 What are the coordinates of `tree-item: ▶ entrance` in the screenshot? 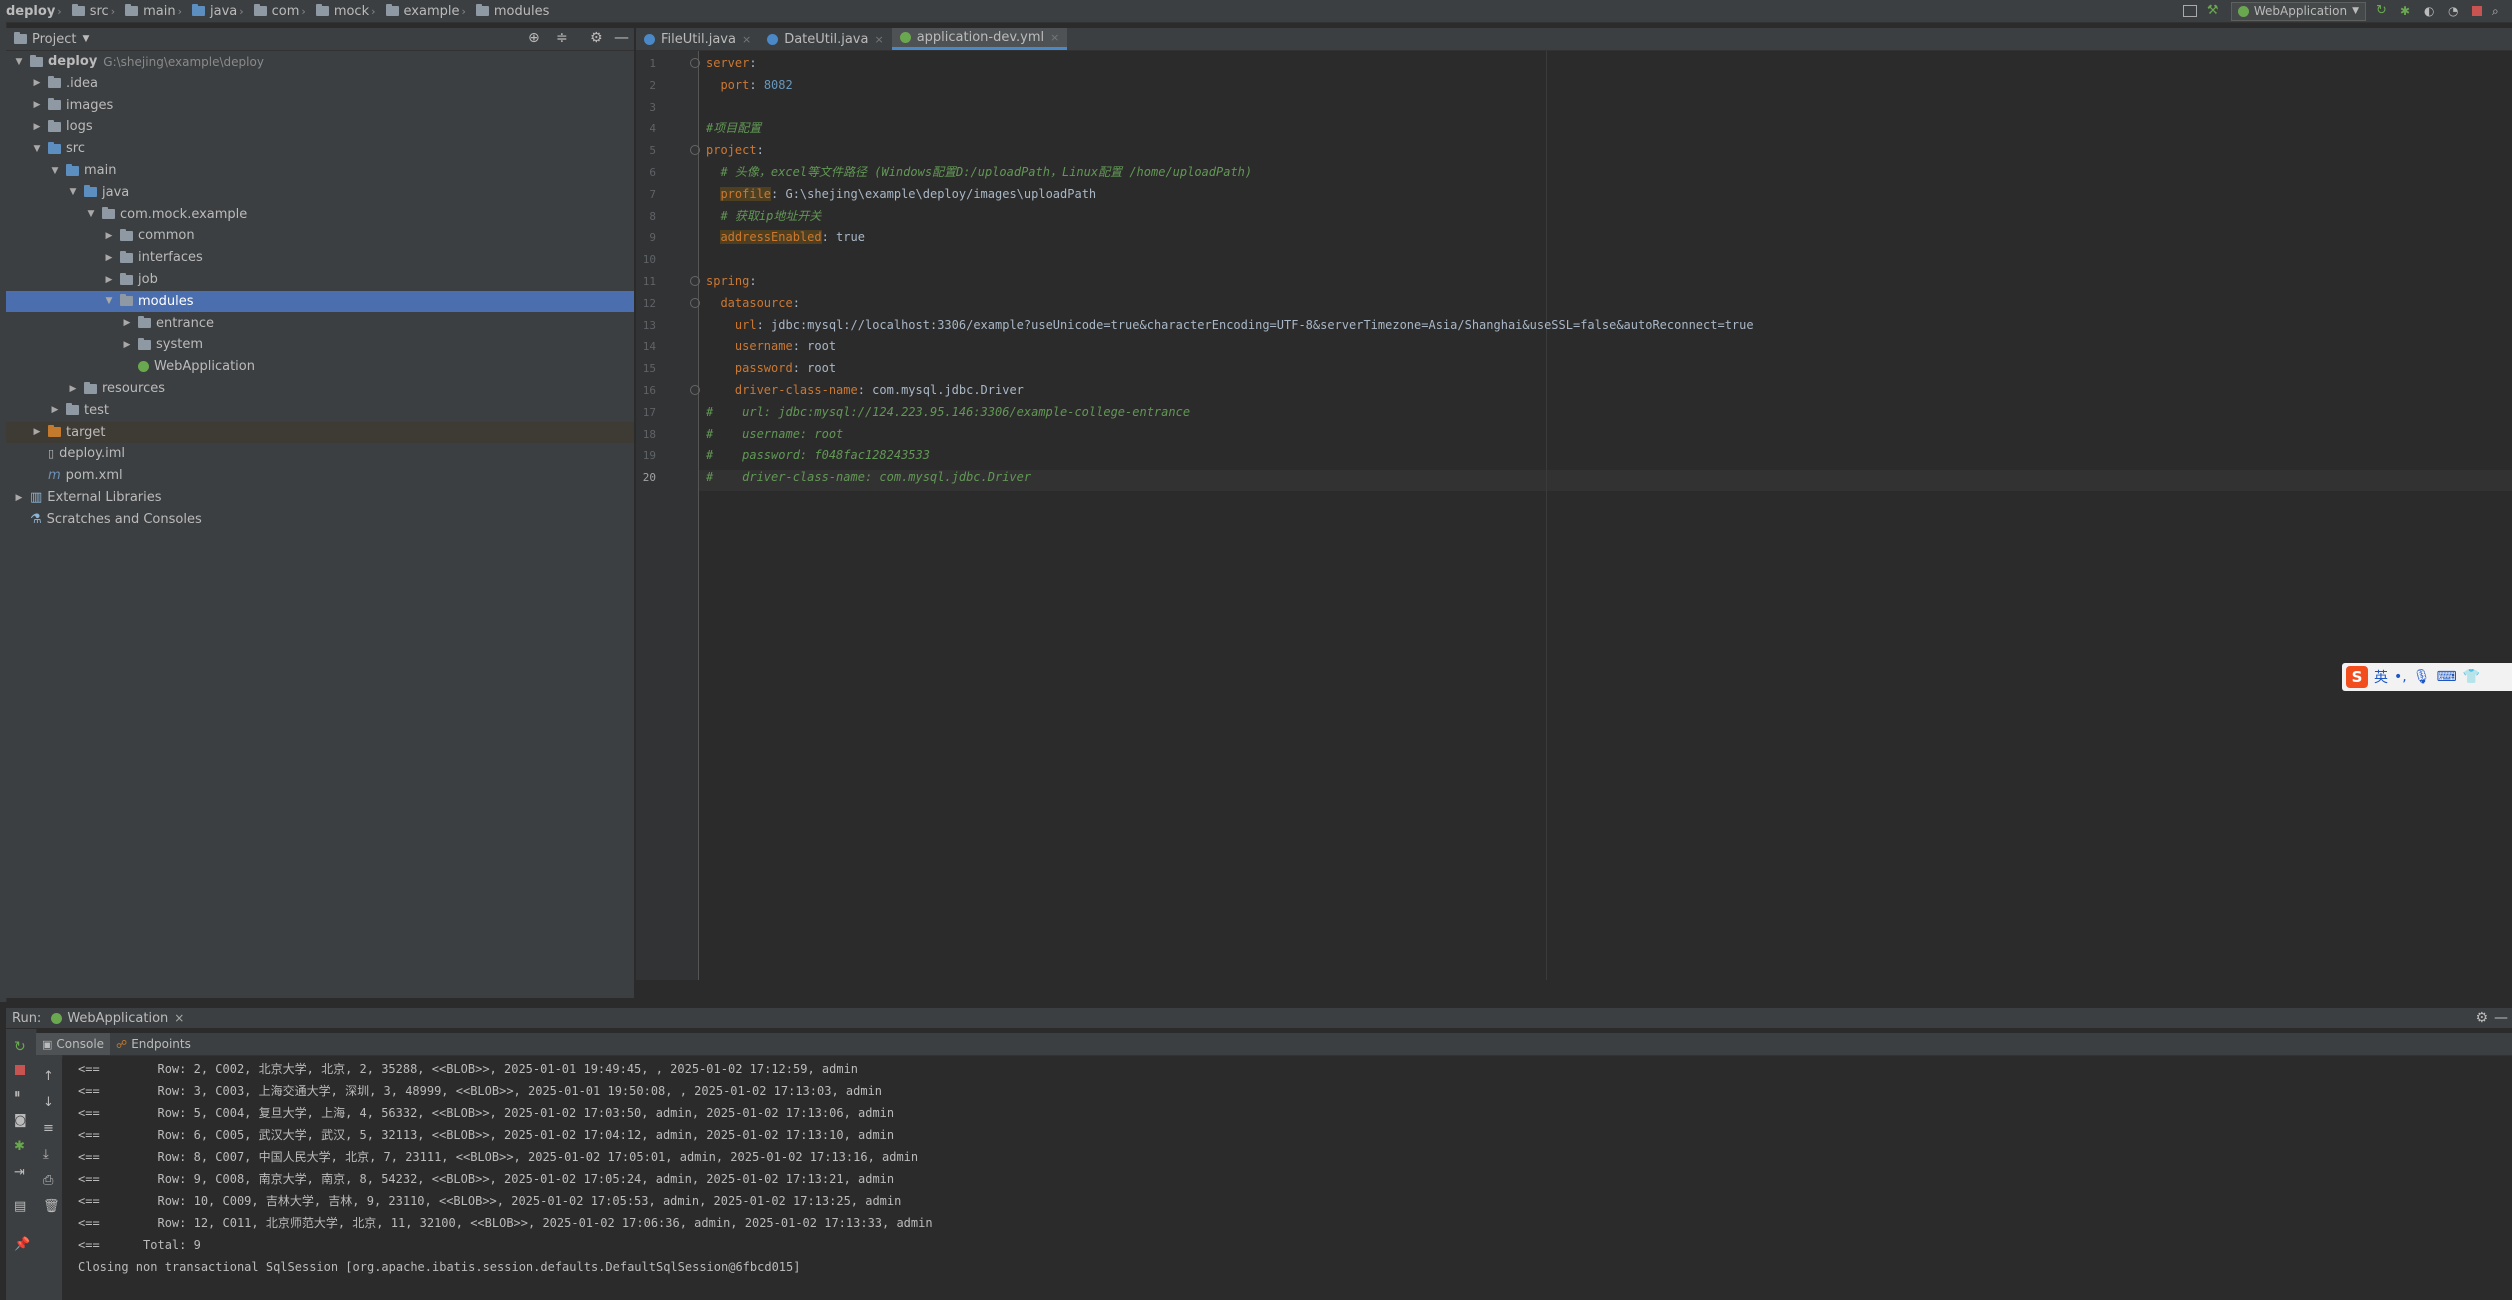 It's located at (320, 323).